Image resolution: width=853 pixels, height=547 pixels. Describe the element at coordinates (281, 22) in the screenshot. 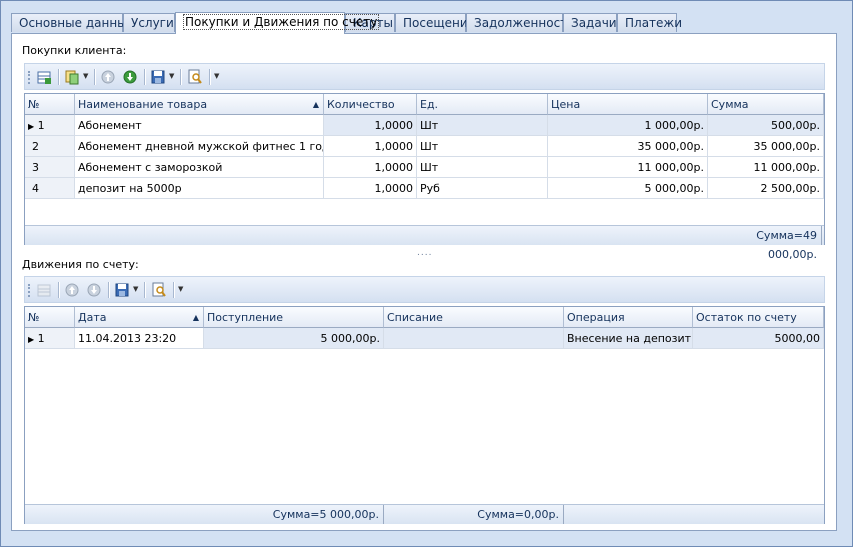

I see `tab-label: Покупки и Движения по счету` at that location.